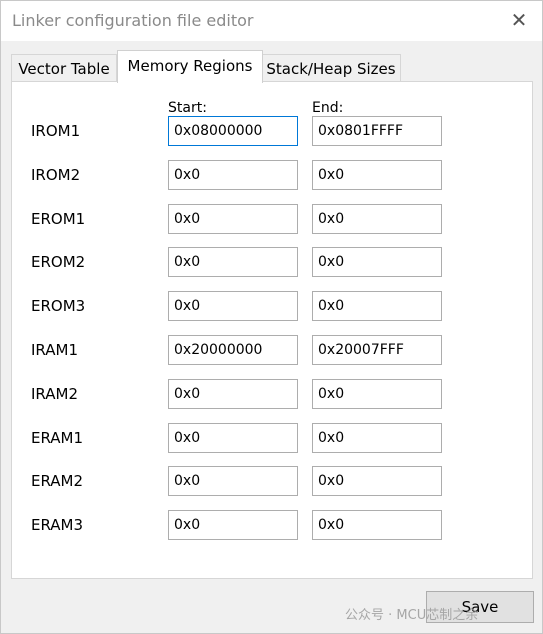 The width and height of the screenshot is (543, 634). Describe the element at coordinates (187, 108) in the screenshot. I see `start-column-header: Start:` at that location.